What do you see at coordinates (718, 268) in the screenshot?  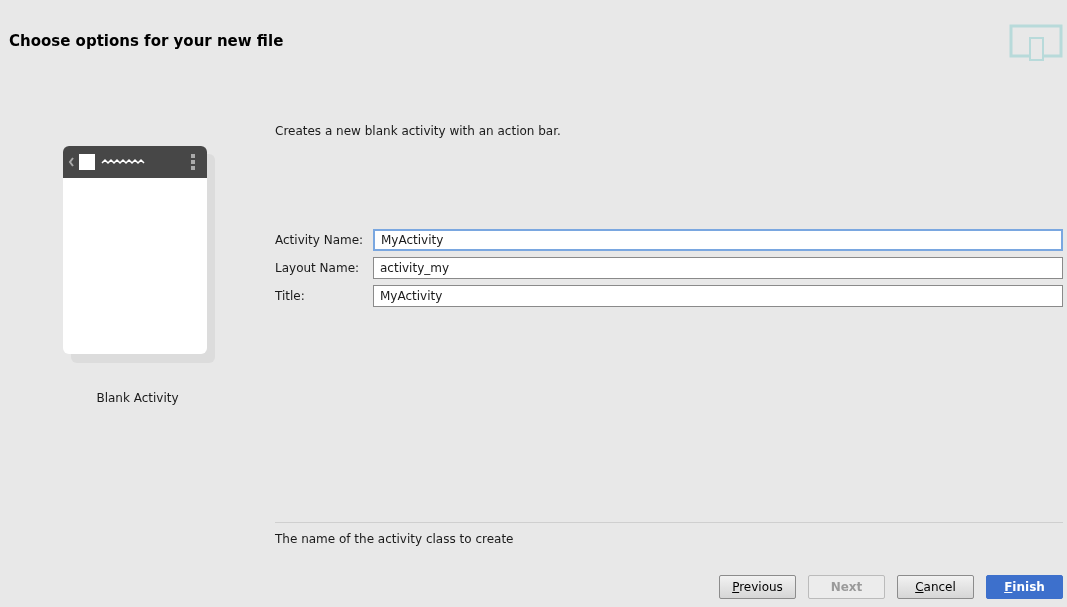 I see `input-field: activity_my` at bounding box center [718, 268].